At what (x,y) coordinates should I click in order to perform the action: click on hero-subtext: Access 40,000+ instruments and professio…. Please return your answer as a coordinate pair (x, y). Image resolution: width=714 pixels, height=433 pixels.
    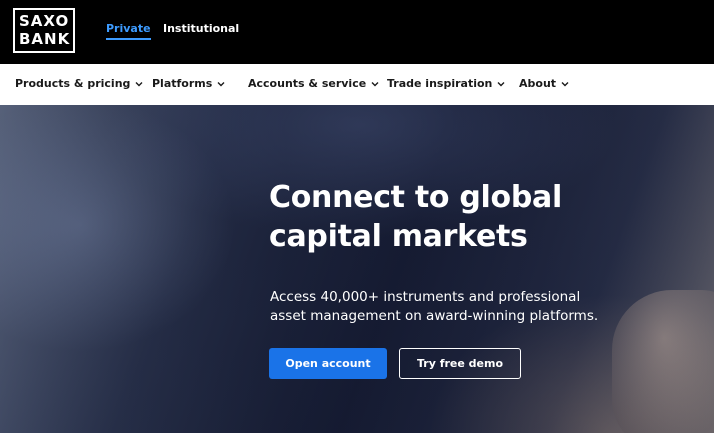
    Looking at the image, I should click on (450, 307).